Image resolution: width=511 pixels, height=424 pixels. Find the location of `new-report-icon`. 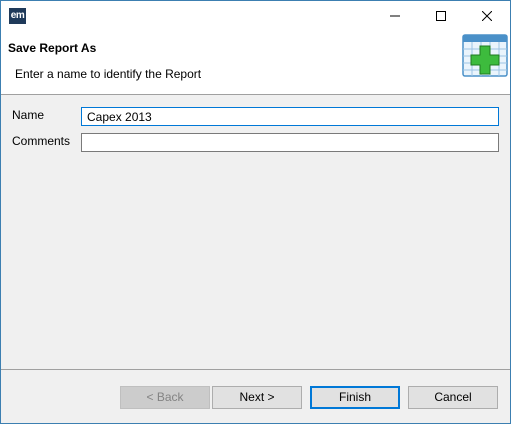

new-report-icon is located at coordinates (485, 55).